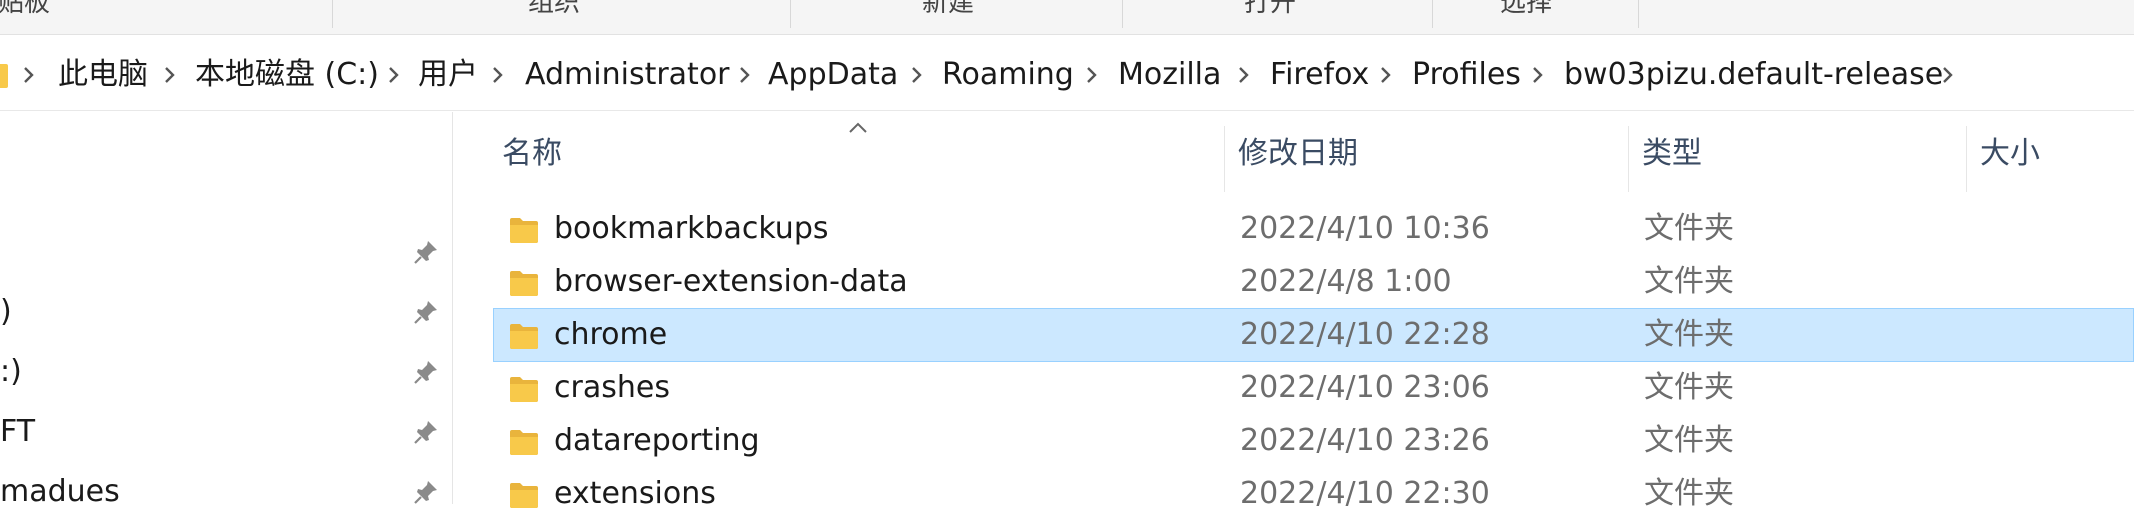 The height and width of the screenshot is (521, 2134). I want to click on file-date: 2022/4/10 10:36, so click(1365, 228).